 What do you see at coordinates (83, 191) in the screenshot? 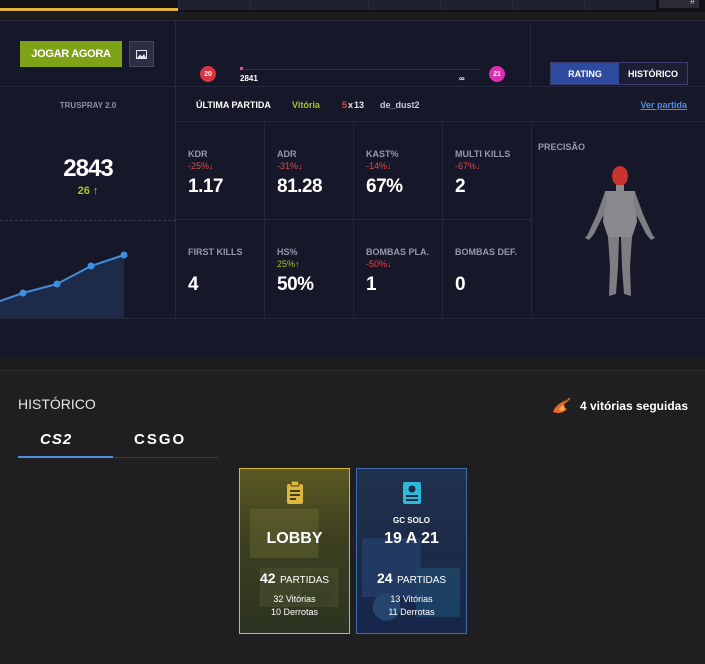
I see `rating-delta-value: 26` at bounding box center [83, 191].